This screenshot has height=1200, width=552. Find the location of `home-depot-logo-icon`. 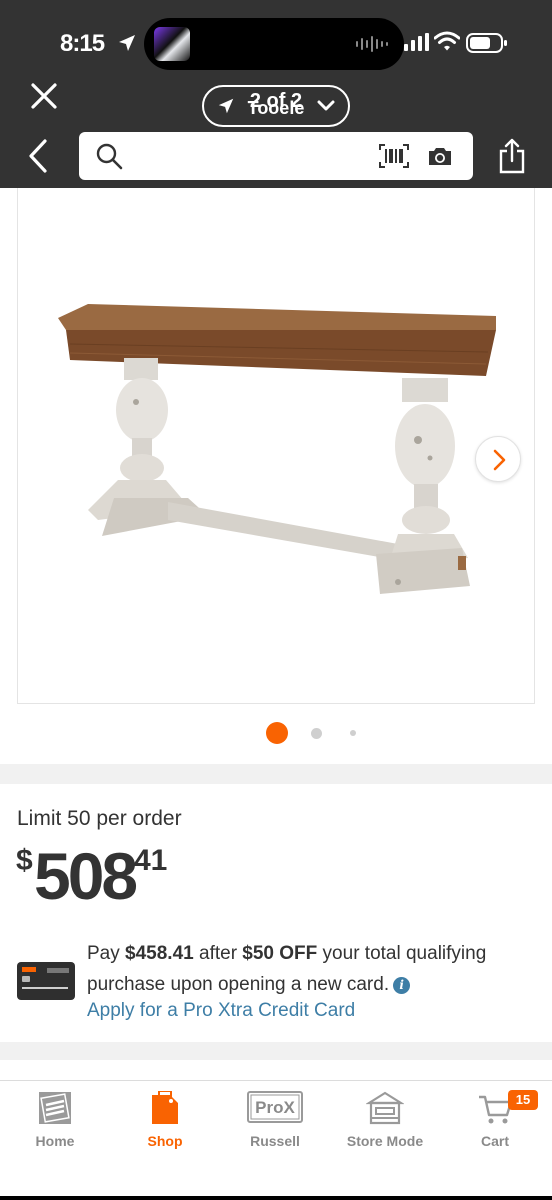

home-depot-logo-icon is located at coordinates (55, 1108).